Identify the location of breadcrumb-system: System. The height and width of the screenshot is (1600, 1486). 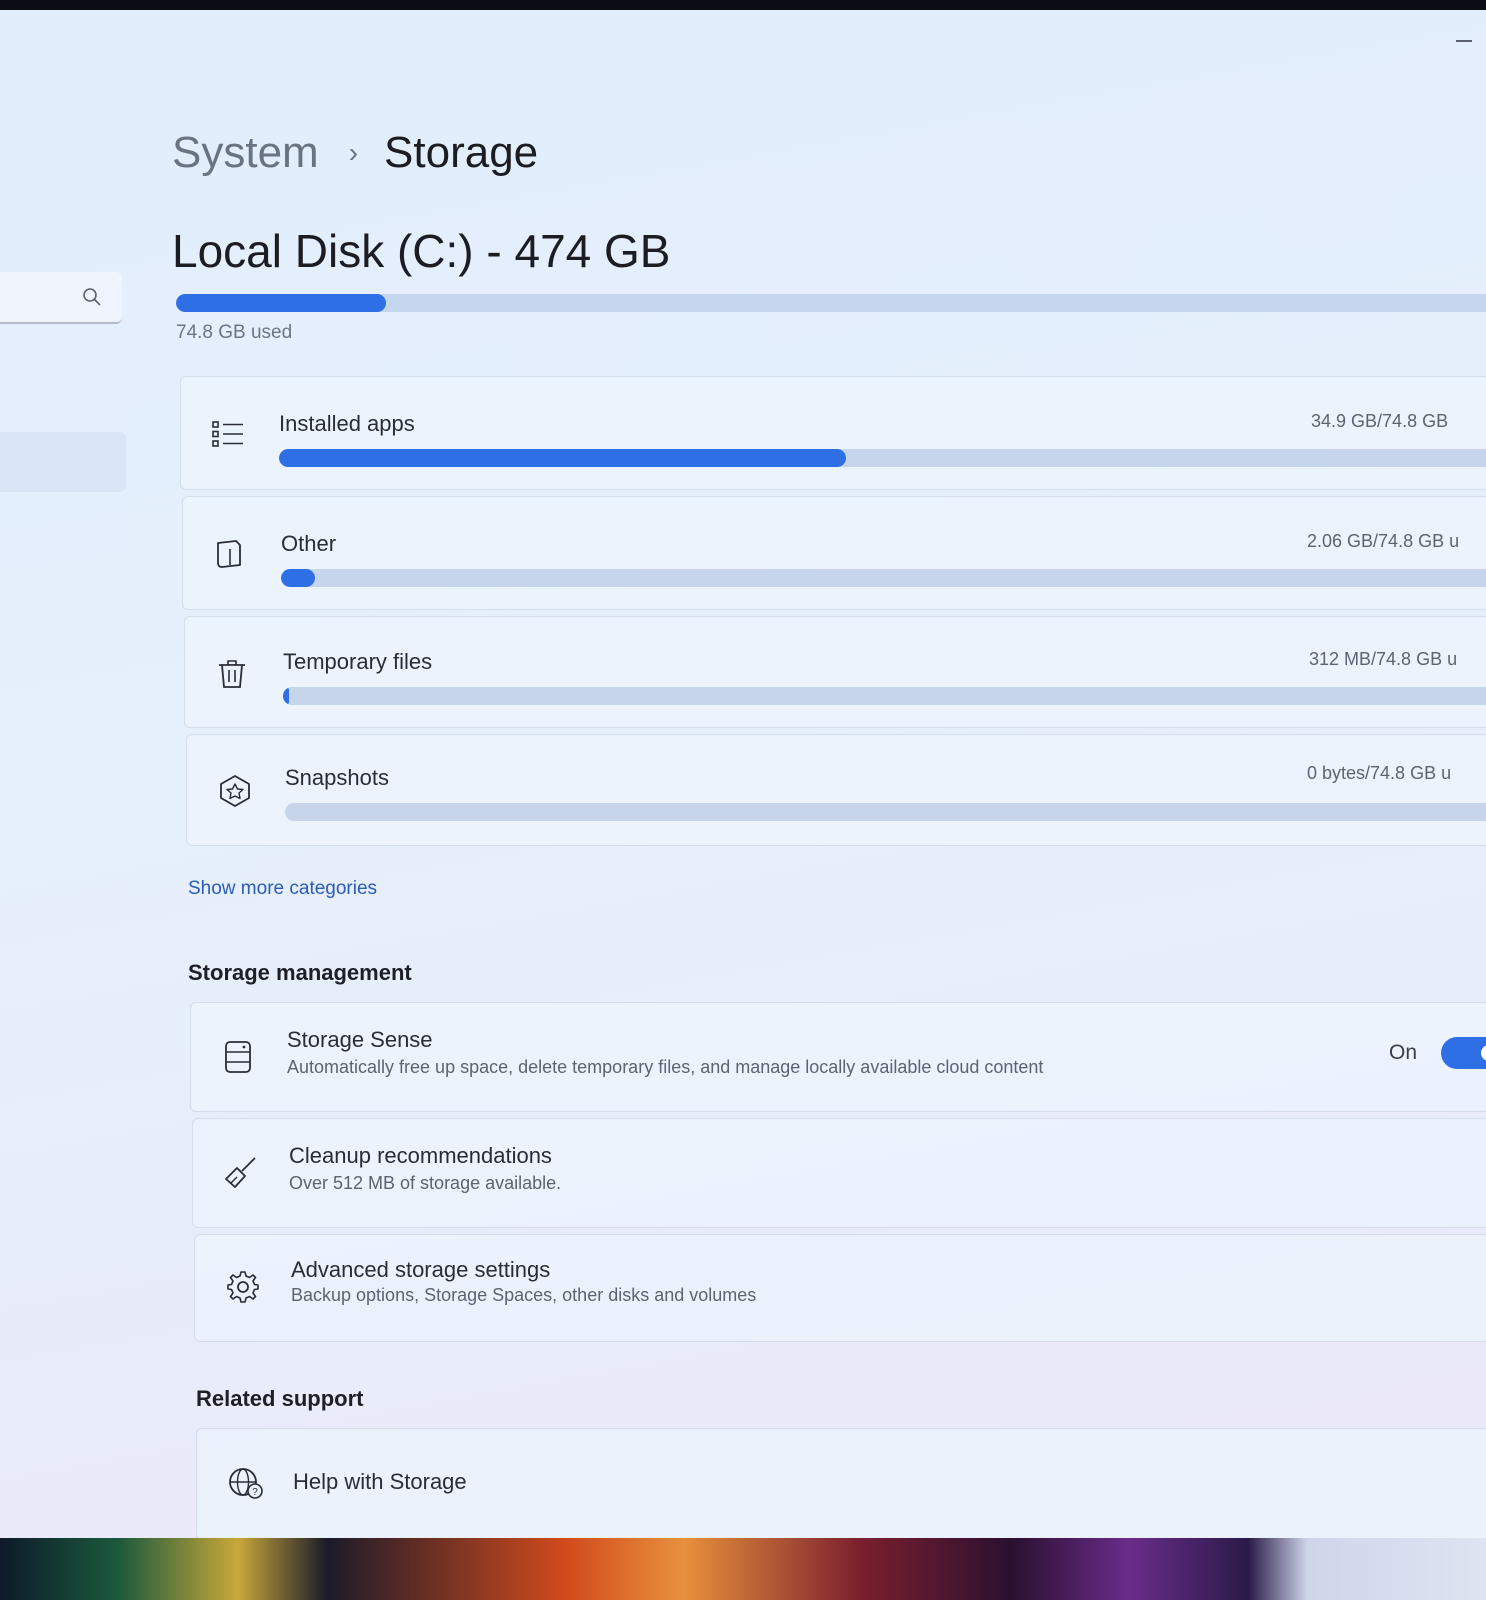
(245, 153).